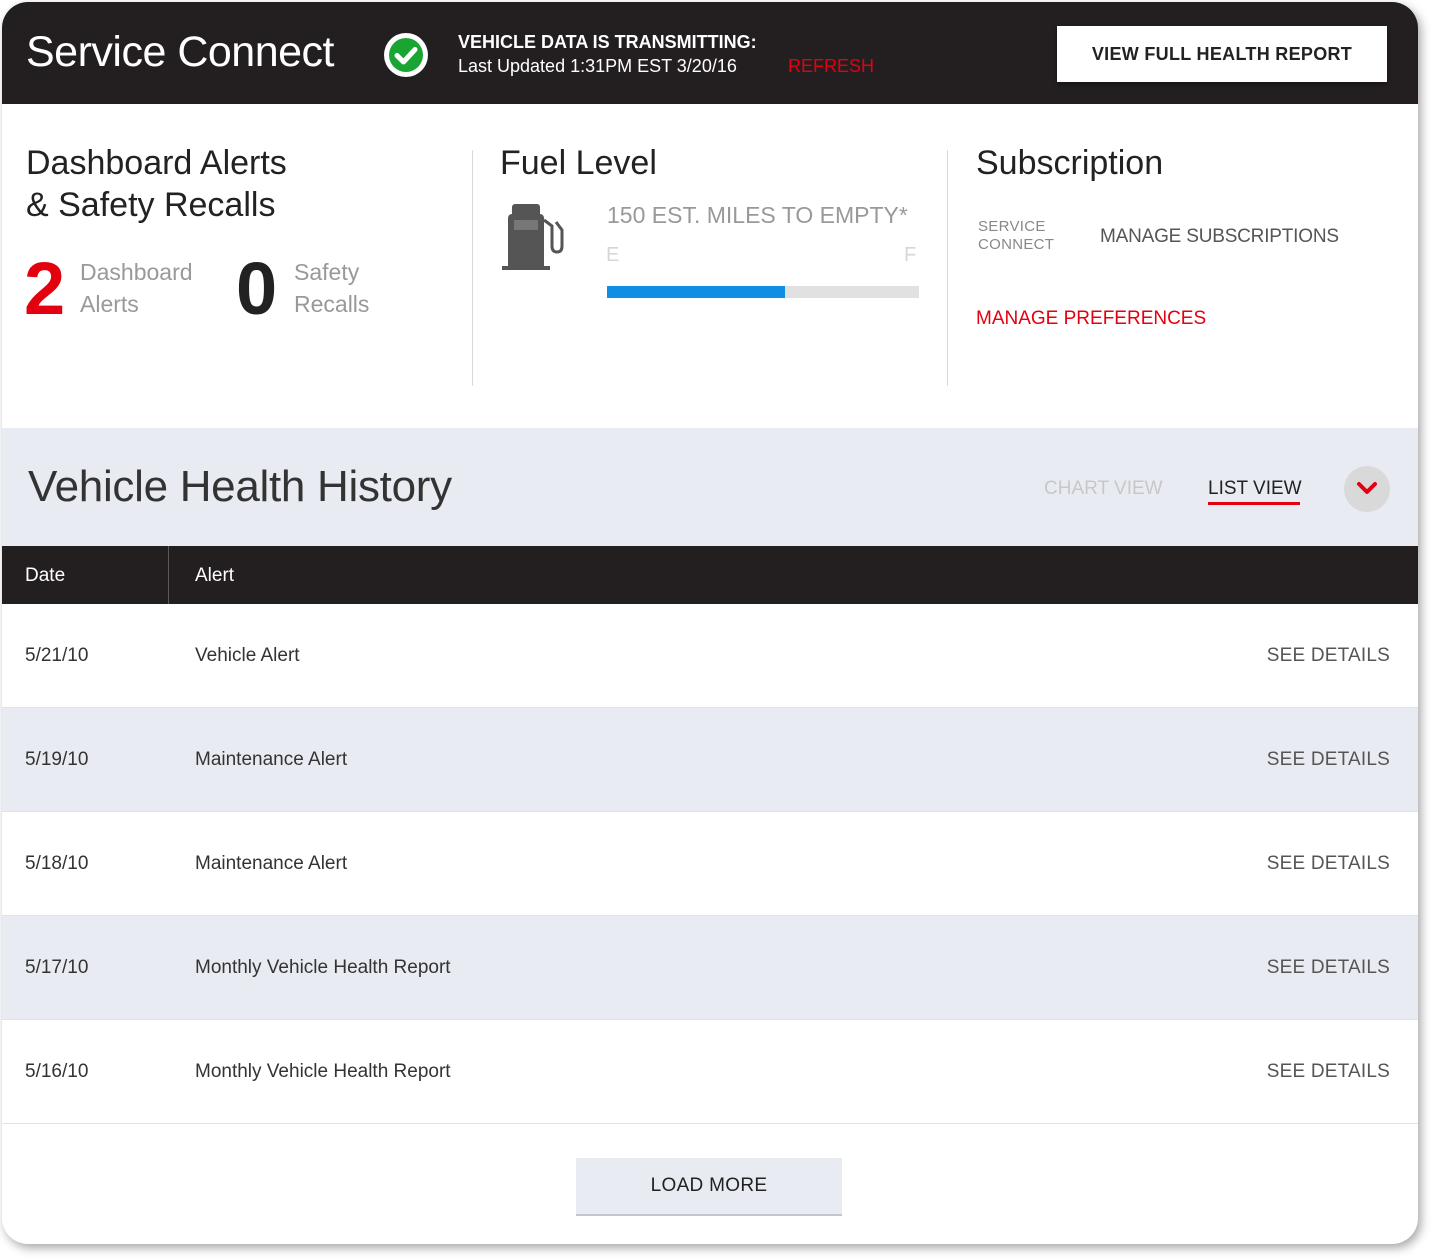 Image resolution: width=1436 pixels, height=1260 pixels. I want to click on fuel-level-title: Fuel Level, so click(578, 163).